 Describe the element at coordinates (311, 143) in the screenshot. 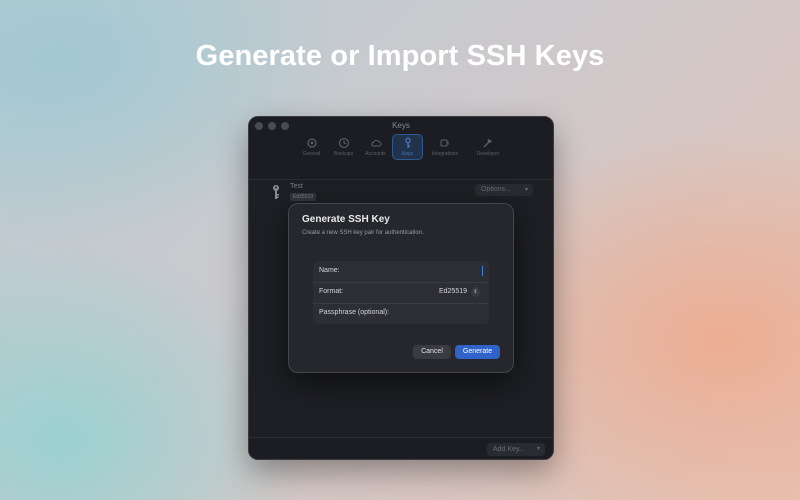

I see `gear-icon` at that location.